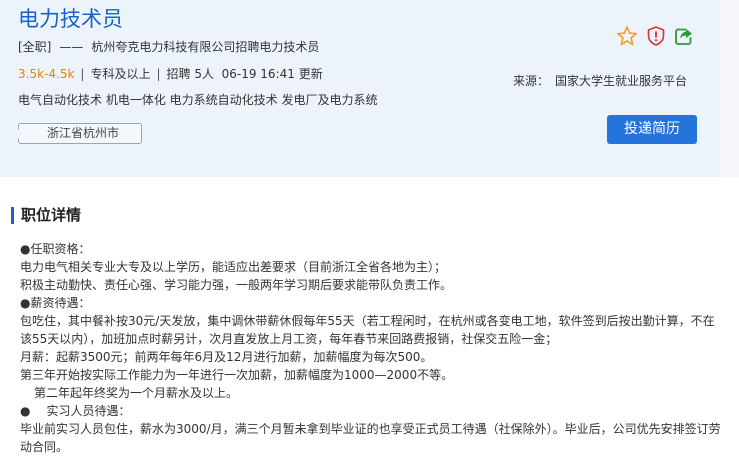  I want to click on favorite-button, so click(627, 36).